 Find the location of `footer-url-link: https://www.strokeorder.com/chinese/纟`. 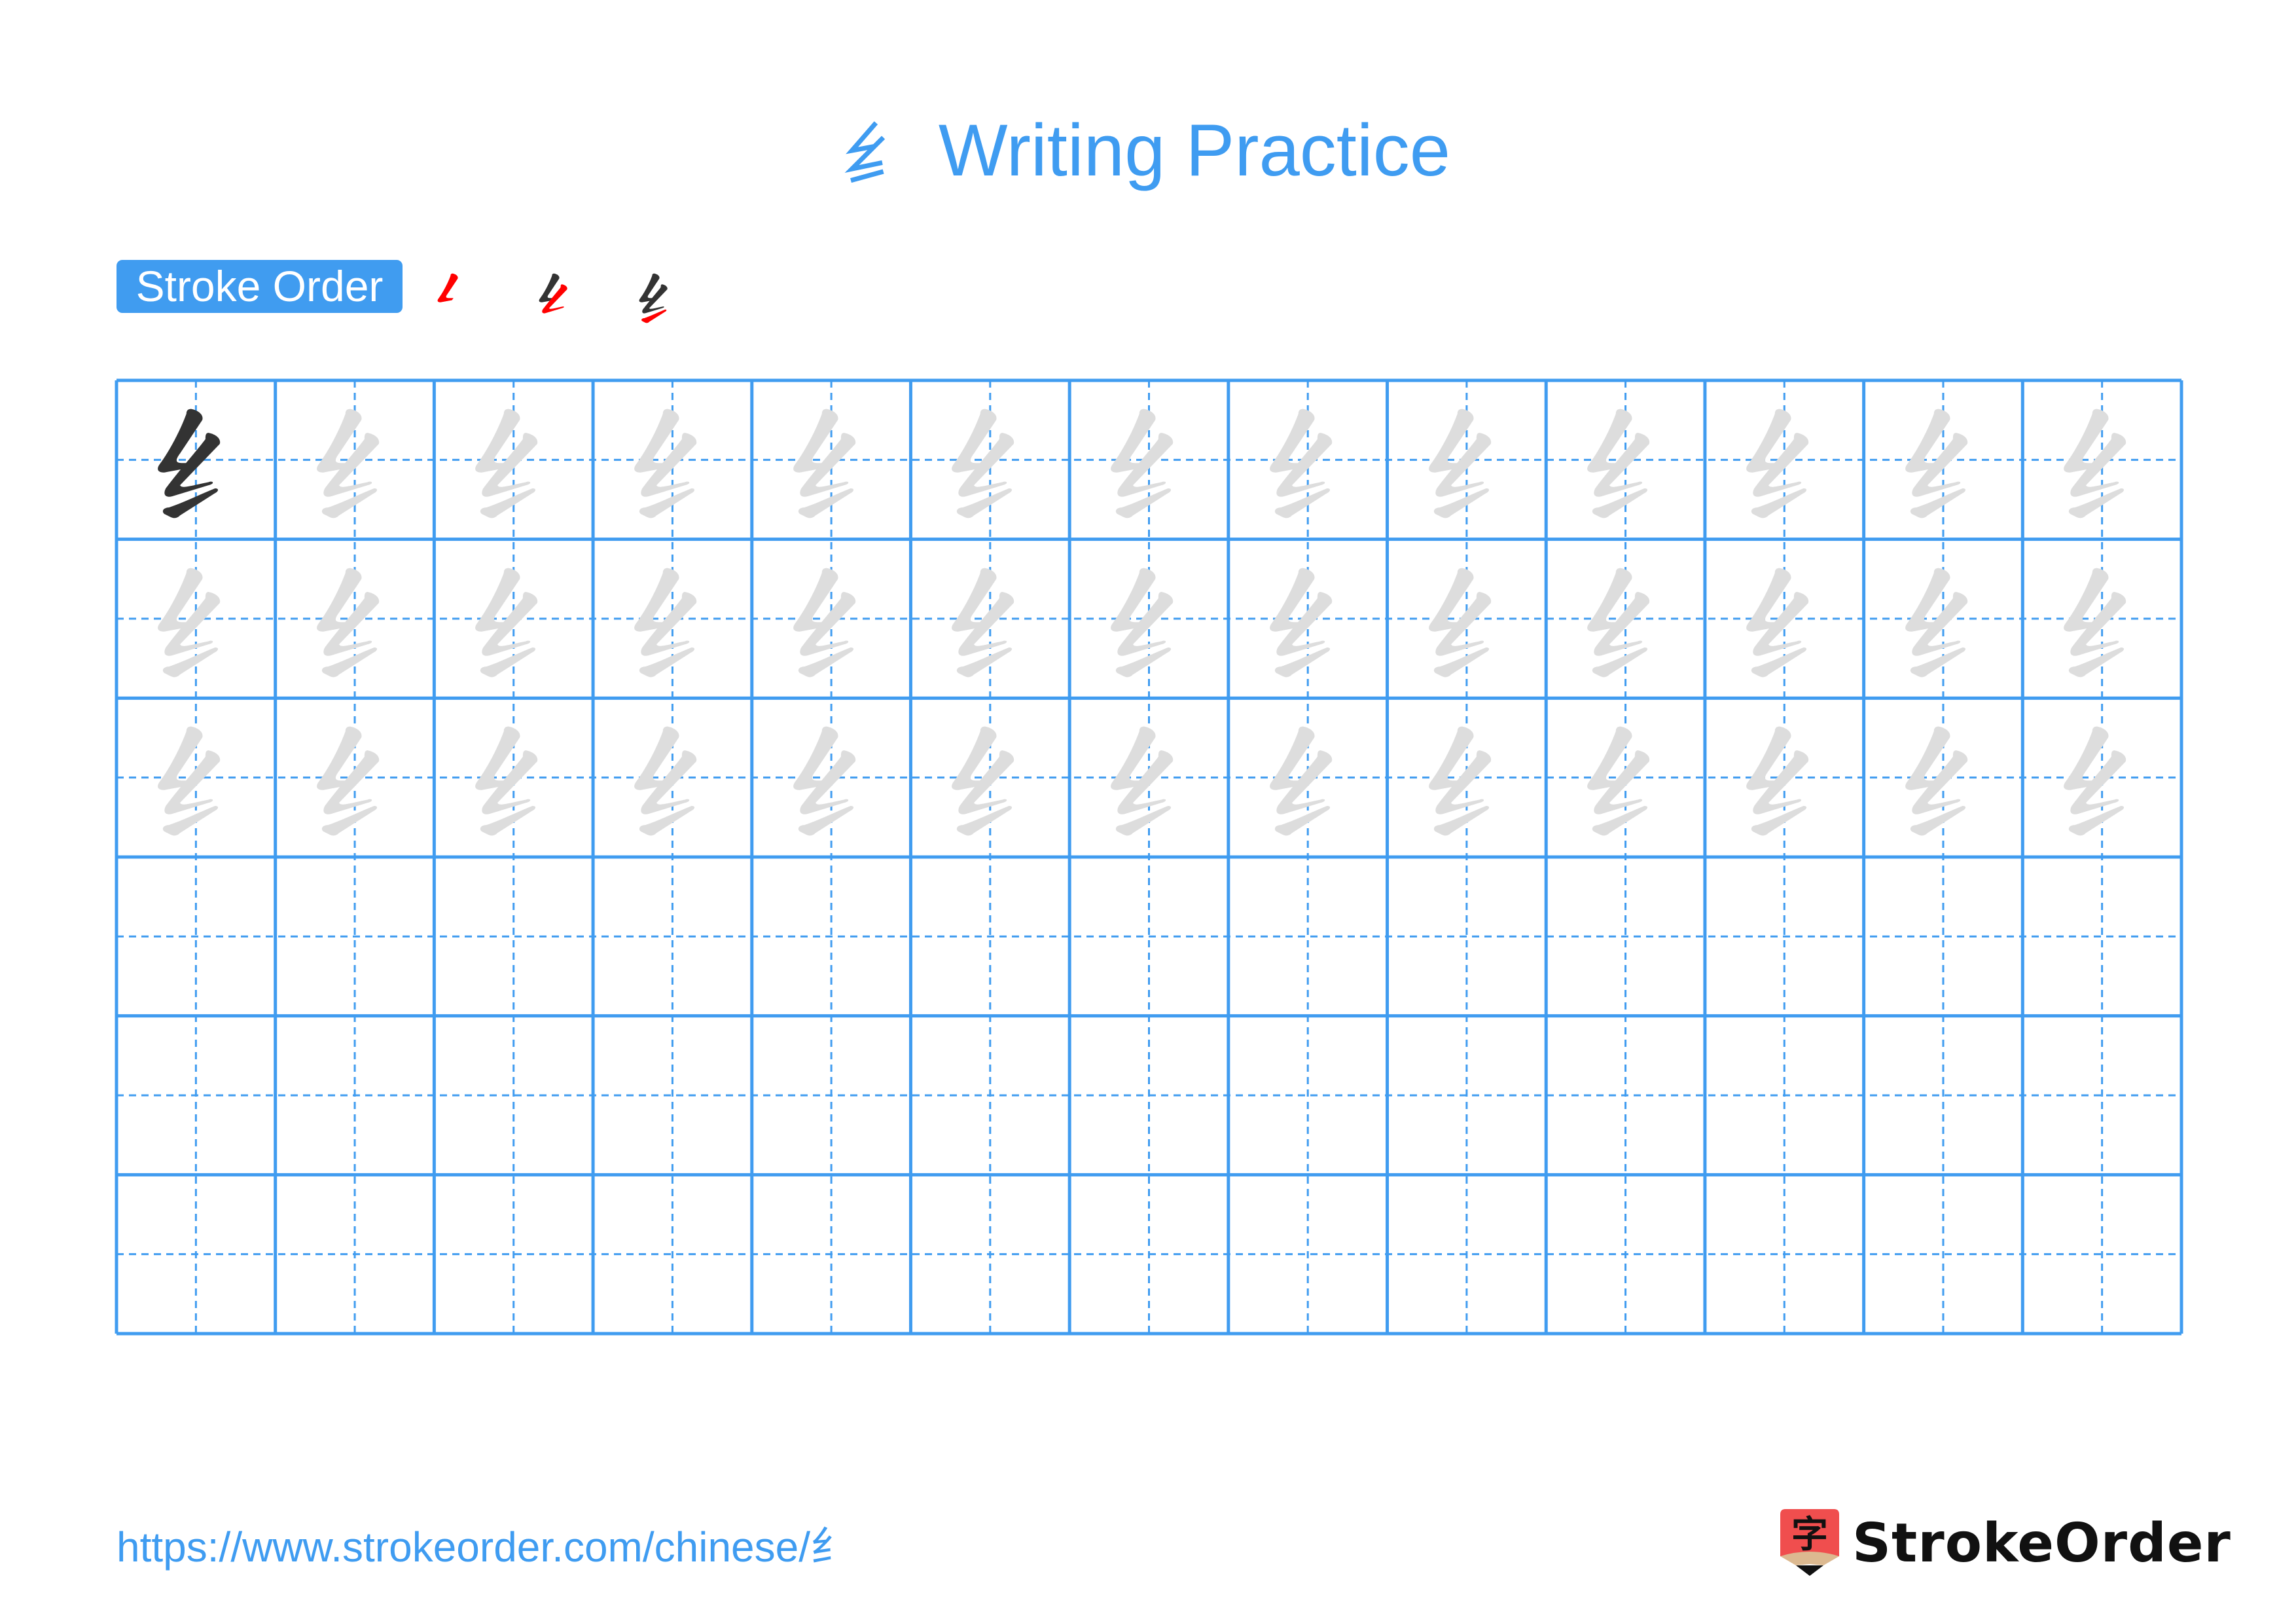

footer-url-link: https://www.strokeorder.com/chinese/纟 is located at coordinates (484, 1547).